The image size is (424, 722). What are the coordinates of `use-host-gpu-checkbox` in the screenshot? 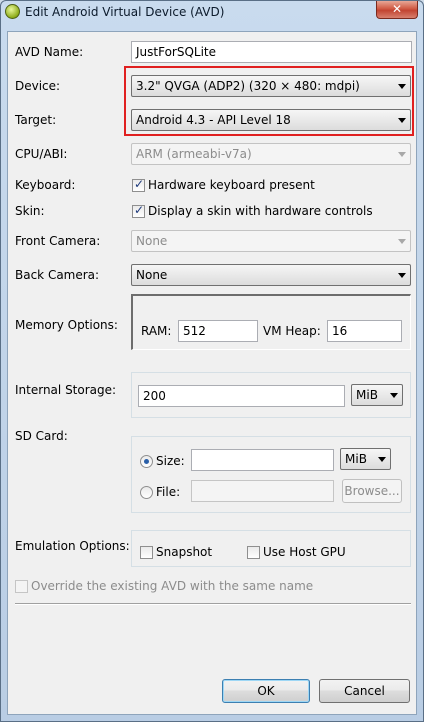 It's located at (253, 552).